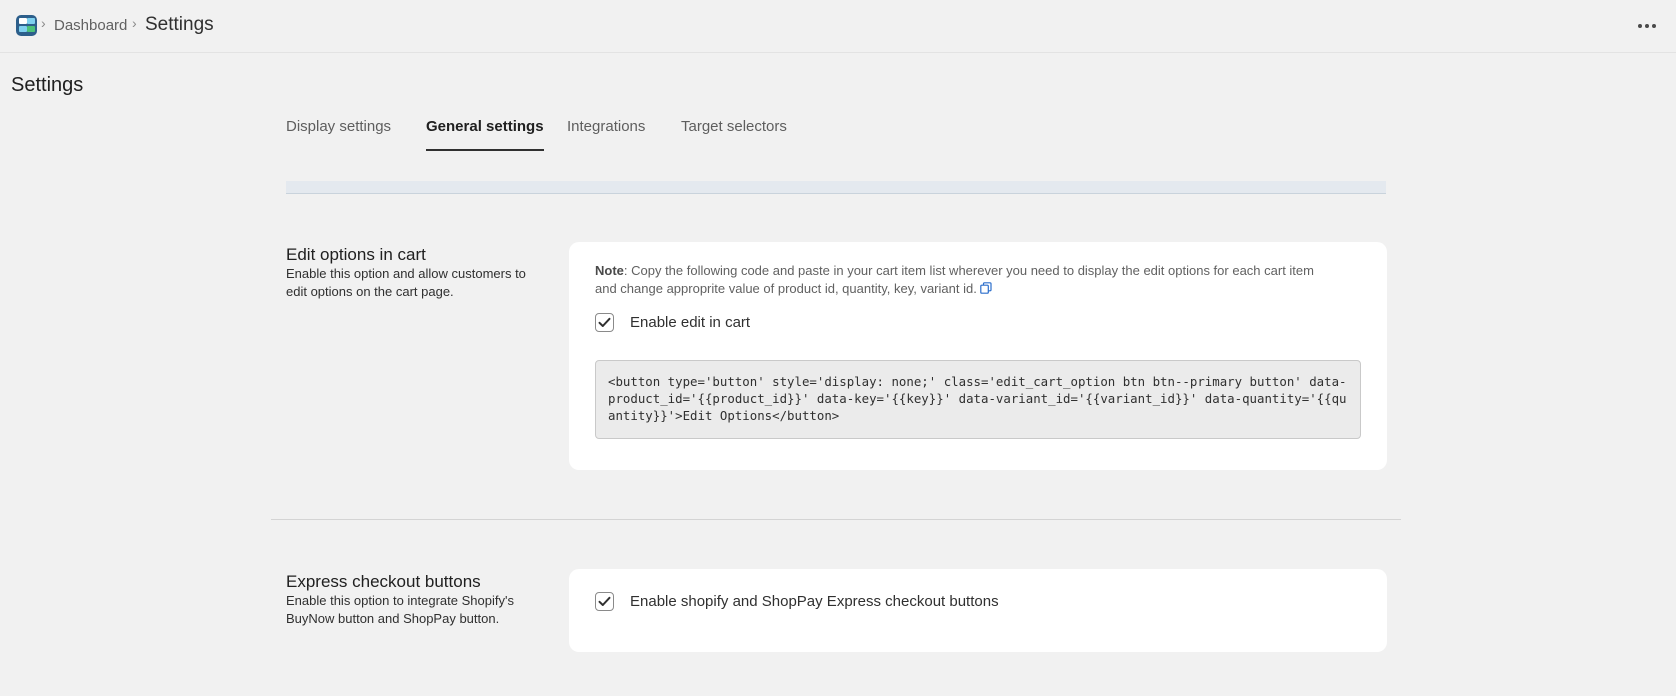 The height and width of the screenshot is (696, 1676). I want to click on tab-display-settings: Display settings, so click(338, 134).